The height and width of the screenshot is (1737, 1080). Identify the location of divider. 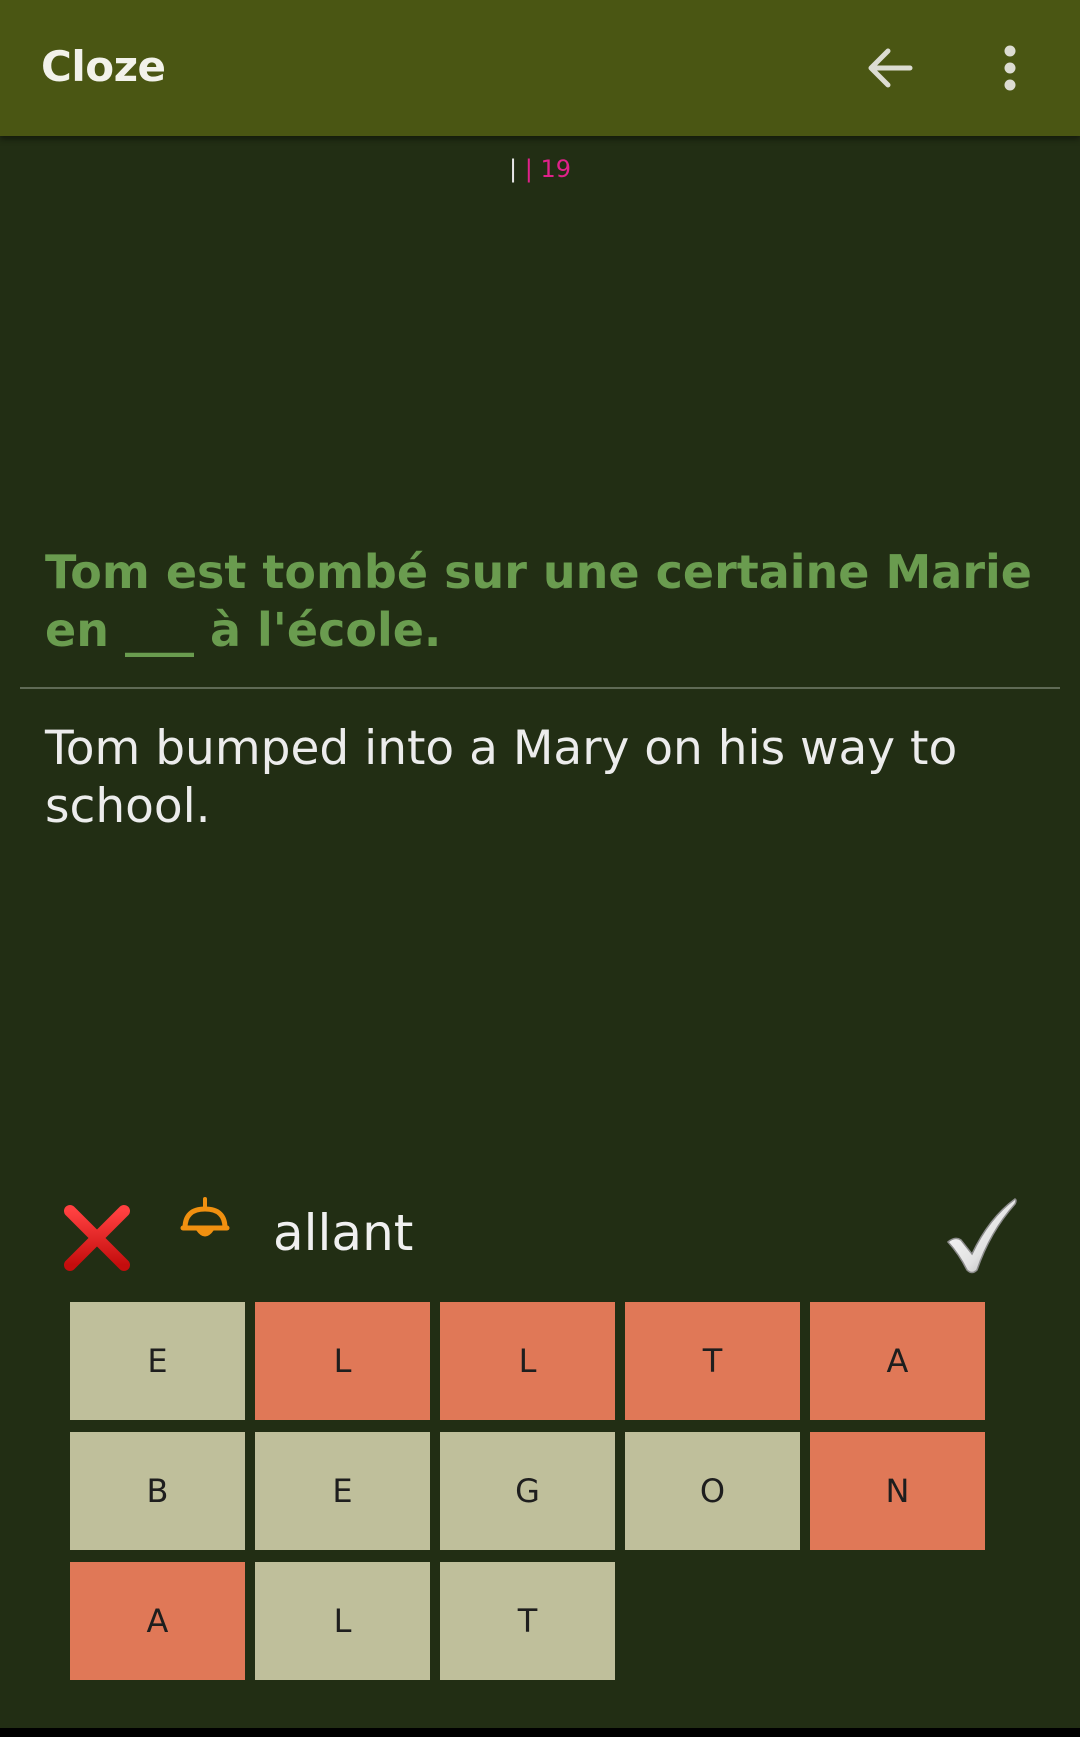
(540, 688).